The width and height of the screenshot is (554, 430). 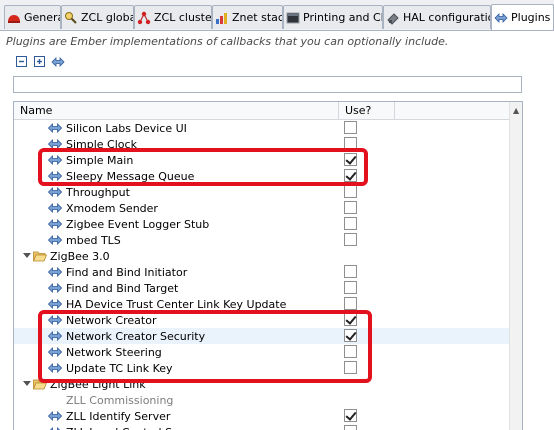 I want to click on folder-open-icon, so click(x=40, y=256).